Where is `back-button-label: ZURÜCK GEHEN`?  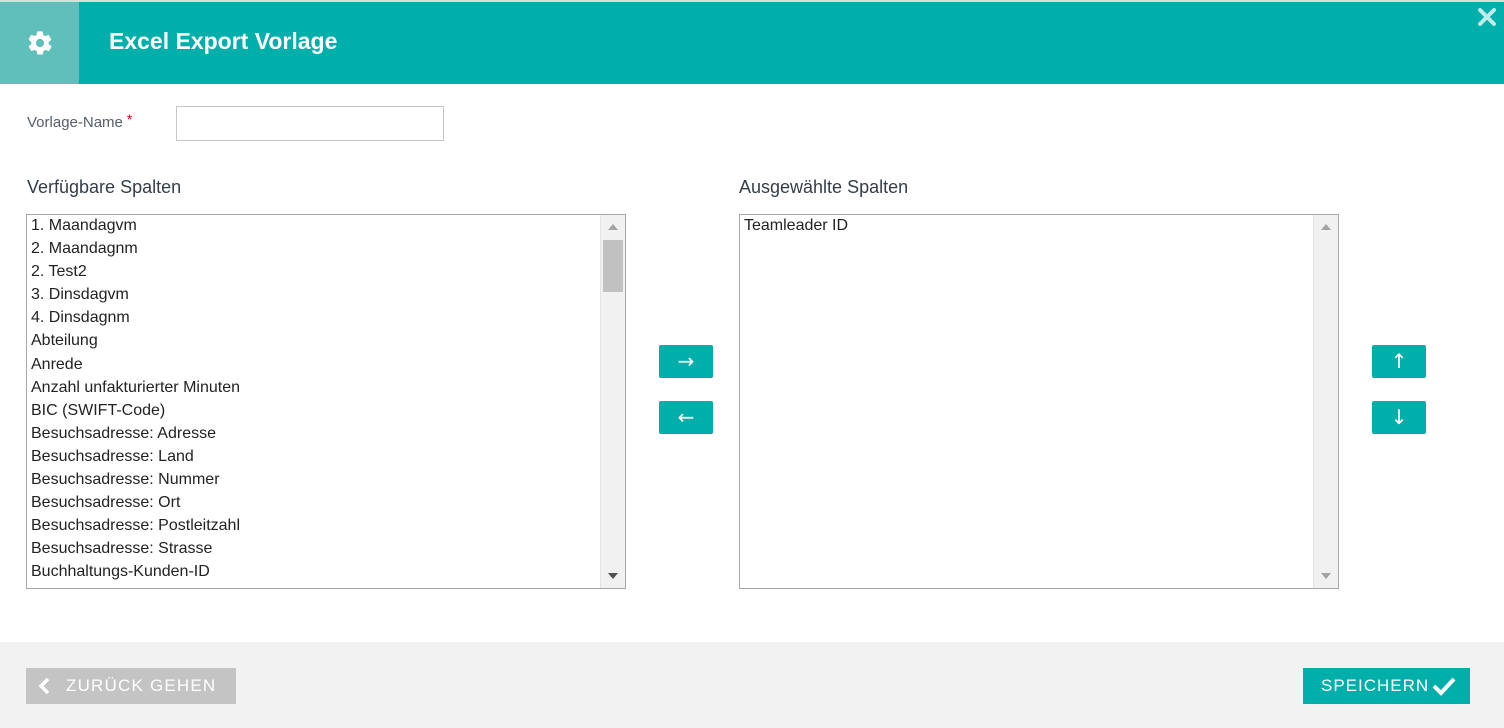
back-button-label: ZURÜCK GEHEN is located at coordinates (141, 685).